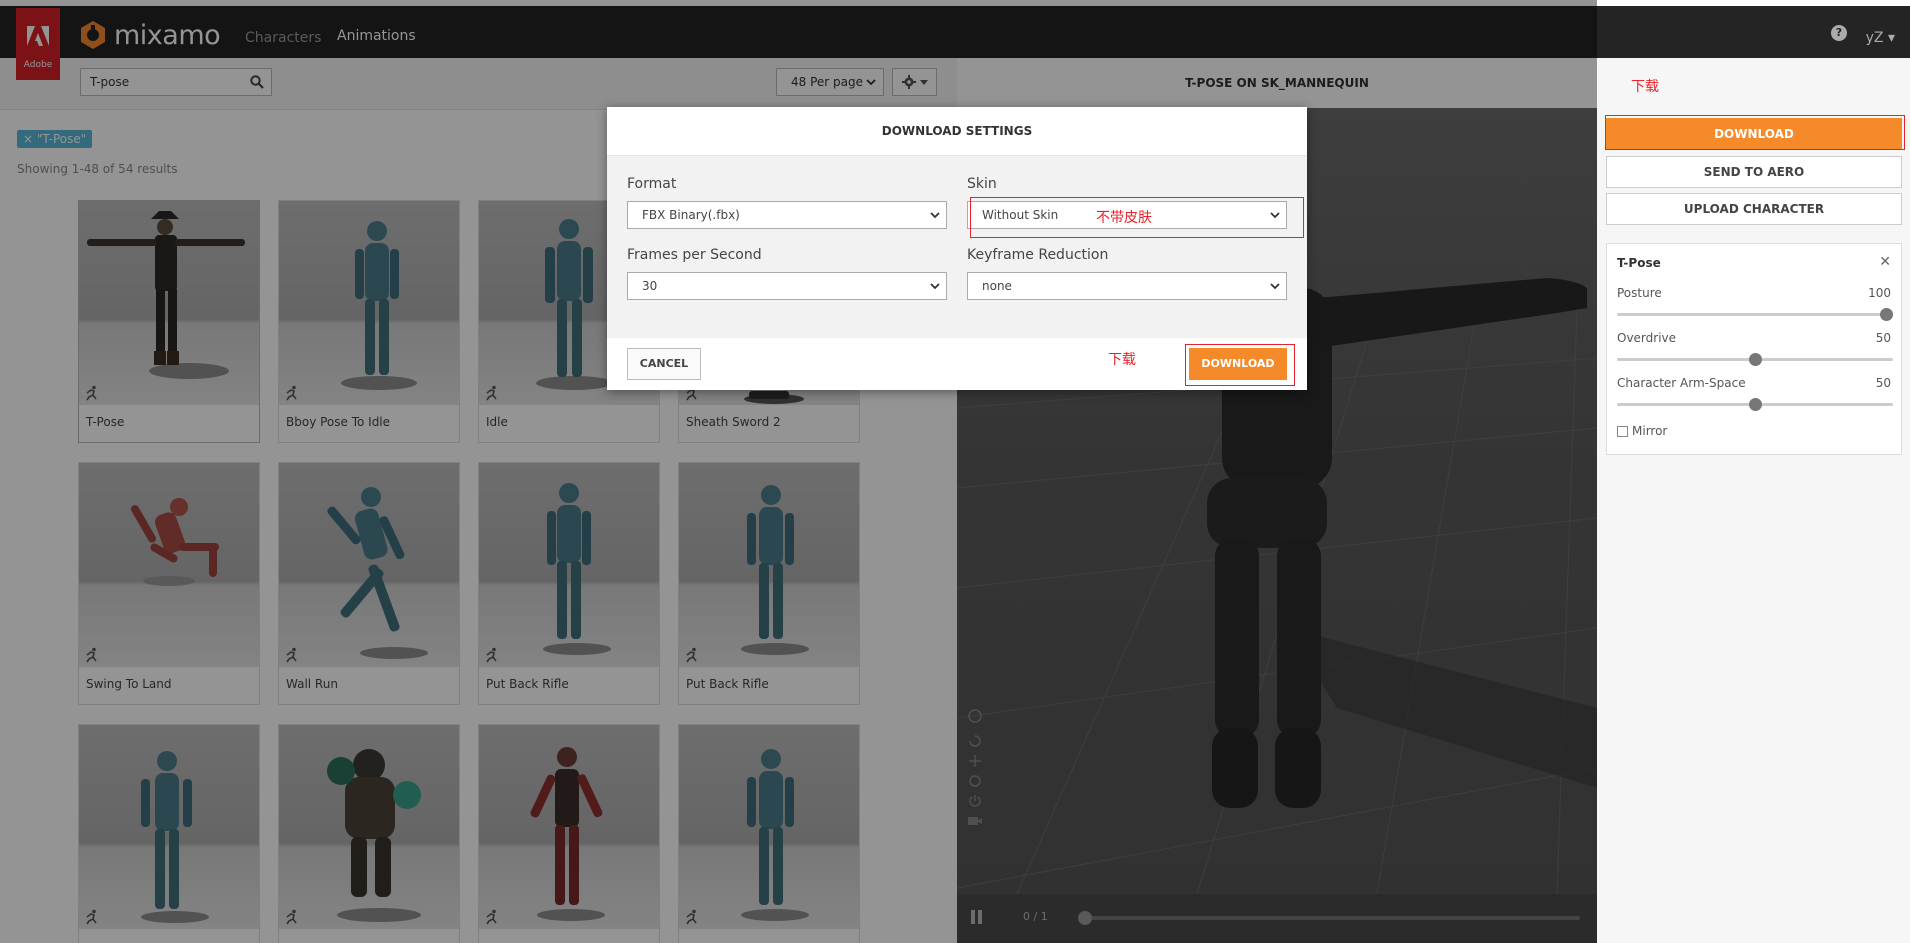 This screenshot has width=1910, height=943. Describe the element at coordinates (1122, 360) in the screenshot. I see `download-annotation-note: 下载` at that location.